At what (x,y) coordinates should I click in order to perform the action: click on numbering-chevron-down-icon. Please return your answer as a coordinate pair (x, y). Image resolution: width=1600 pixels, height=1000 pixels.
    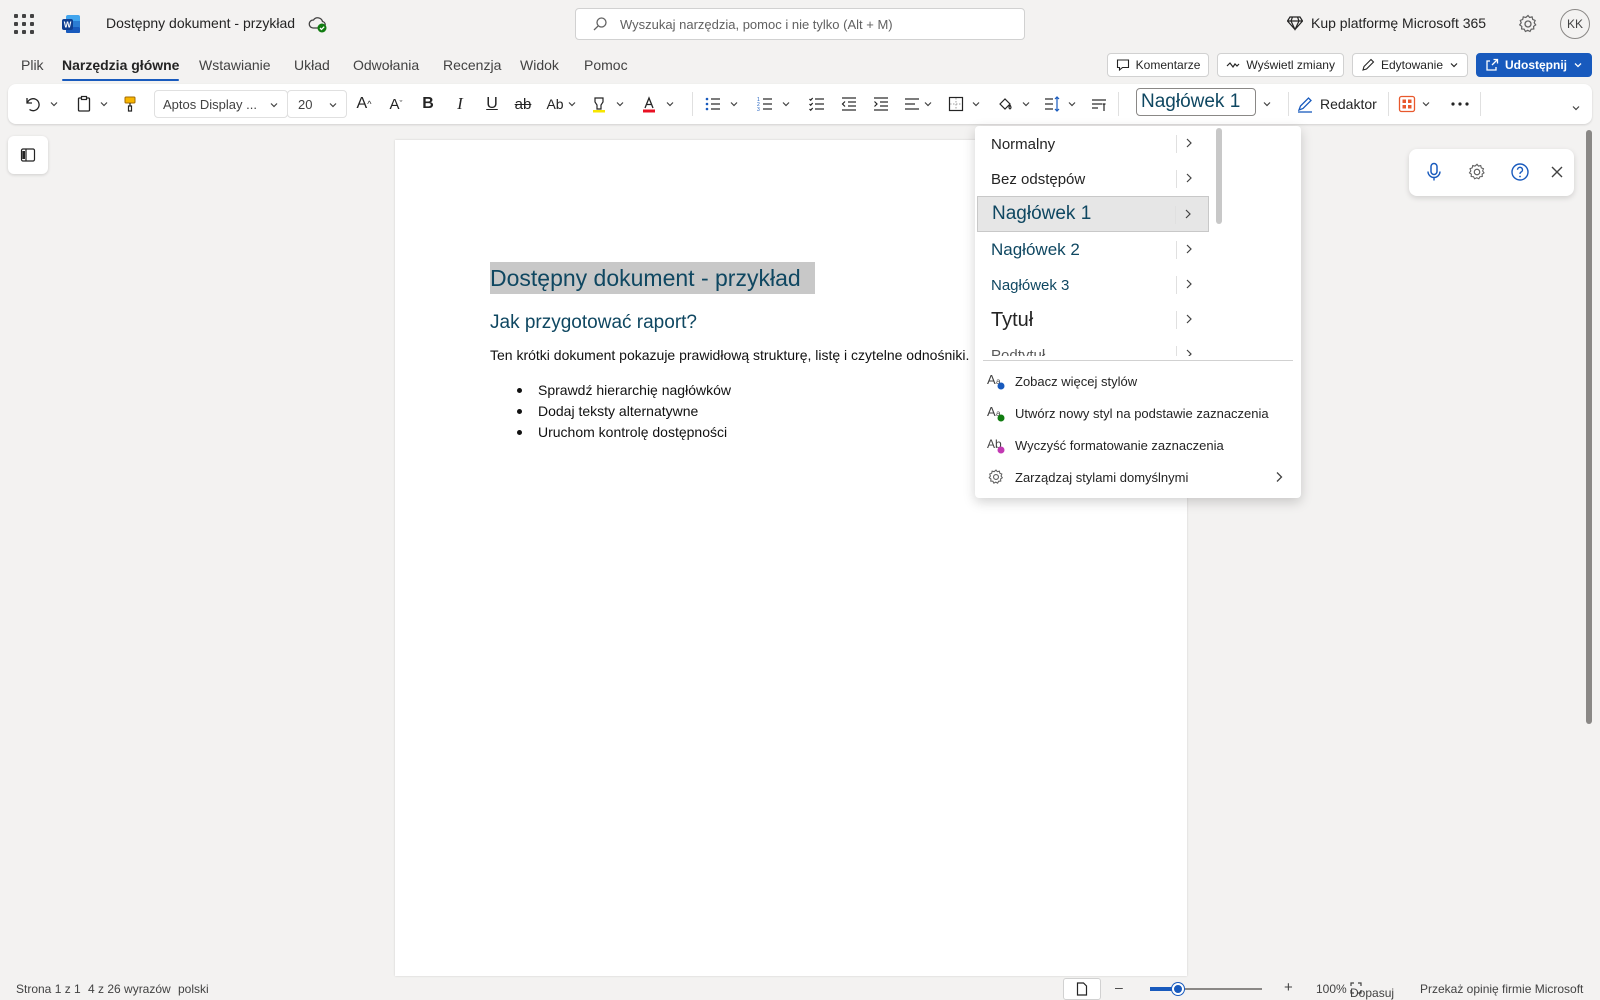
    Looking at the image, I should click on (786, 104).